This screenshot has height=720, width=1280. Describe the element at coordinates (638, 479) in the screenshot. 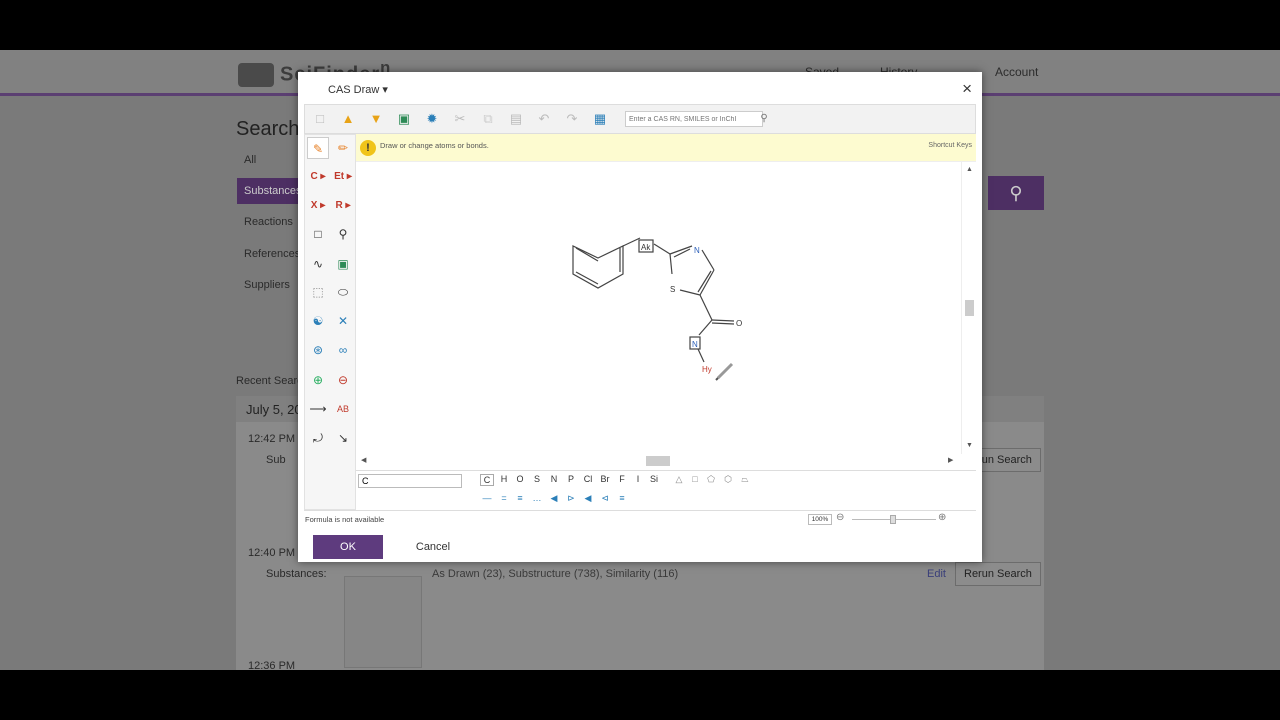

I see `element-i: I` at that location.